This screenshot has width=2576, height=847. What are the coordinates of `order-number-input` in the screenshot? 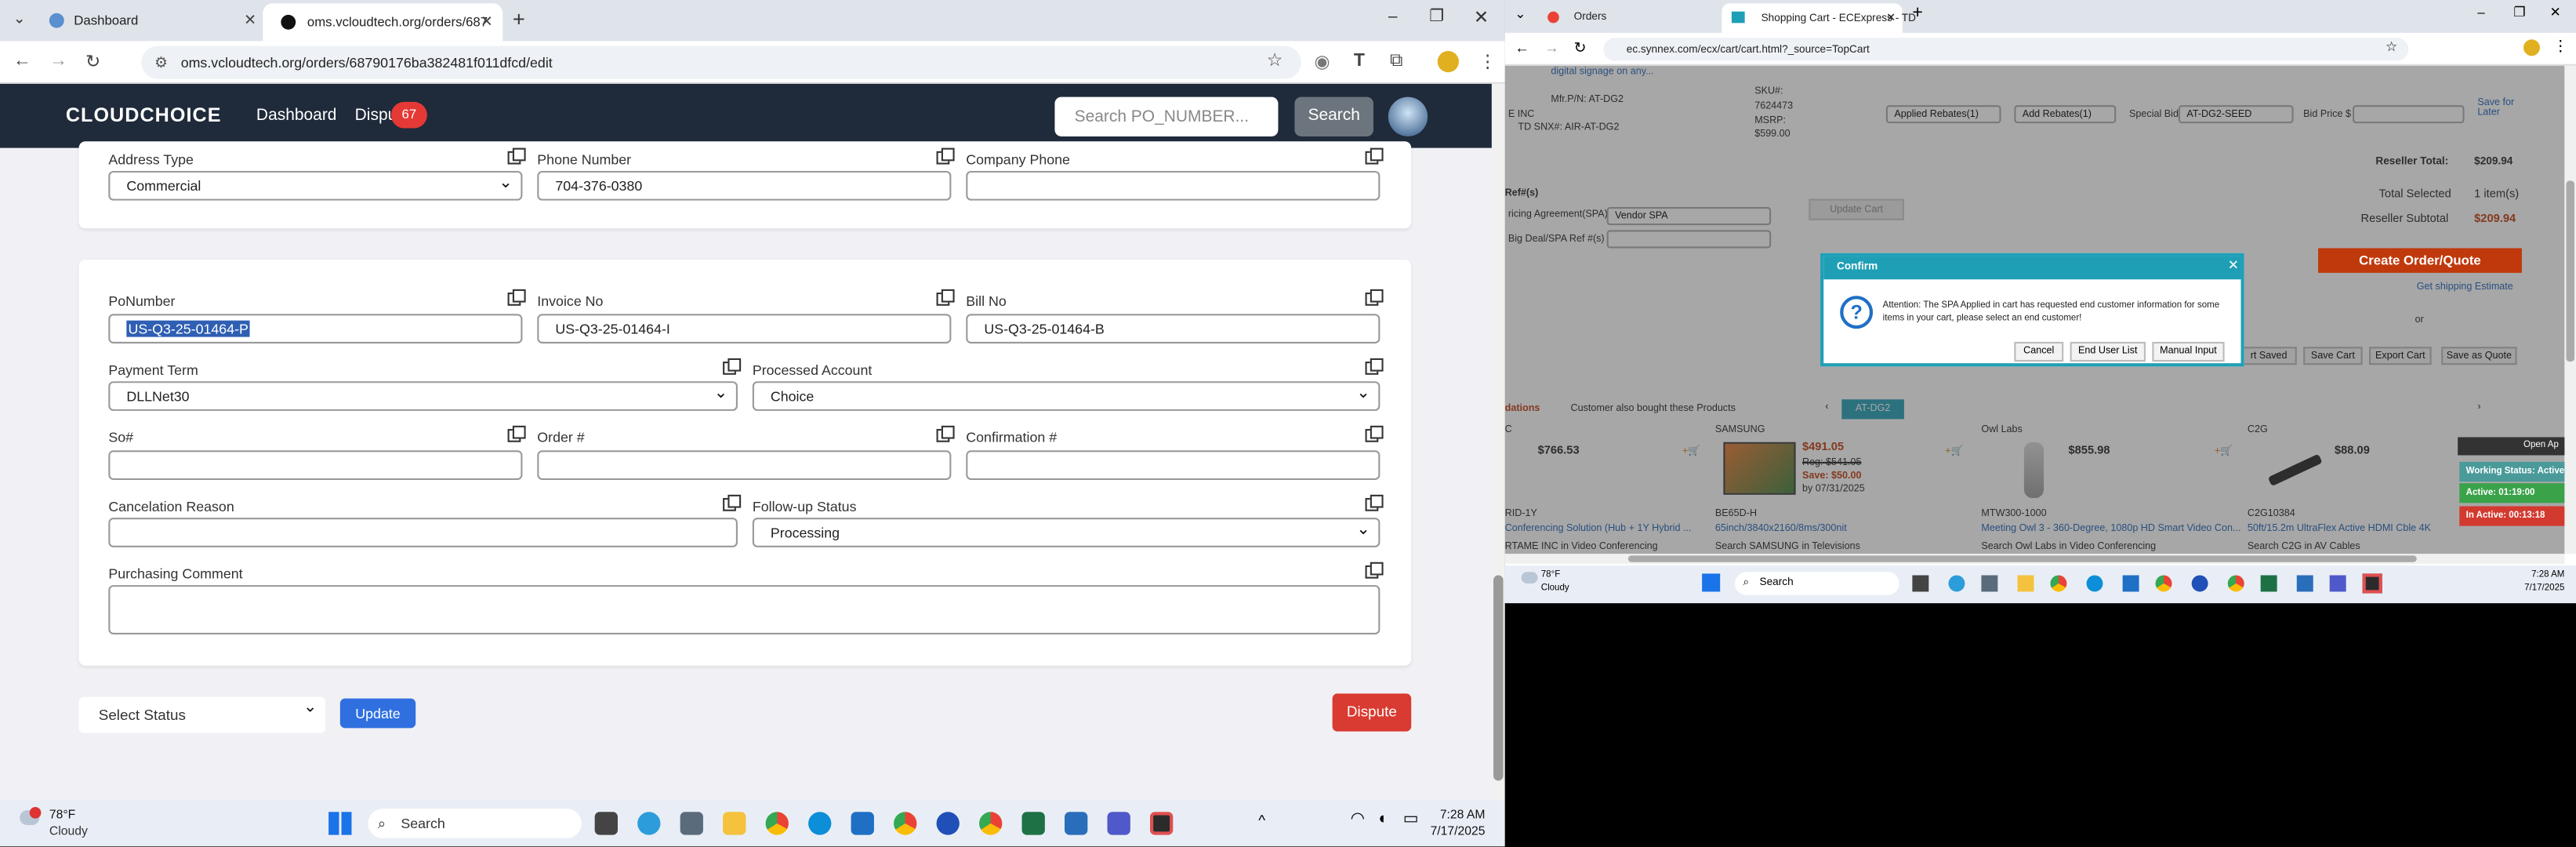 It's located at (745, 465).